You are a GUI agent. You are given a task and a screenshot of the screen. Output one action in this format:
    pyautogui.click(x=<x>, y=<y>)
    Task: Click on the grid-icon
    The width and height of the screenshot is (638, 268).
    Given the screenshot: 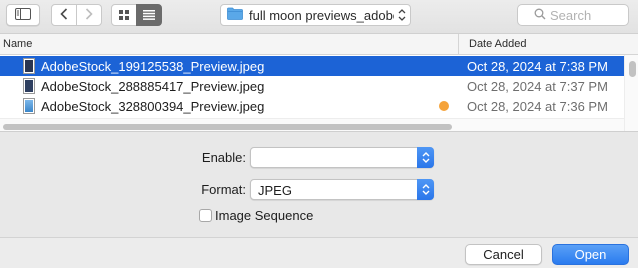 What is the action you would take?
    pyautogui.click(x=124, y=15)
    